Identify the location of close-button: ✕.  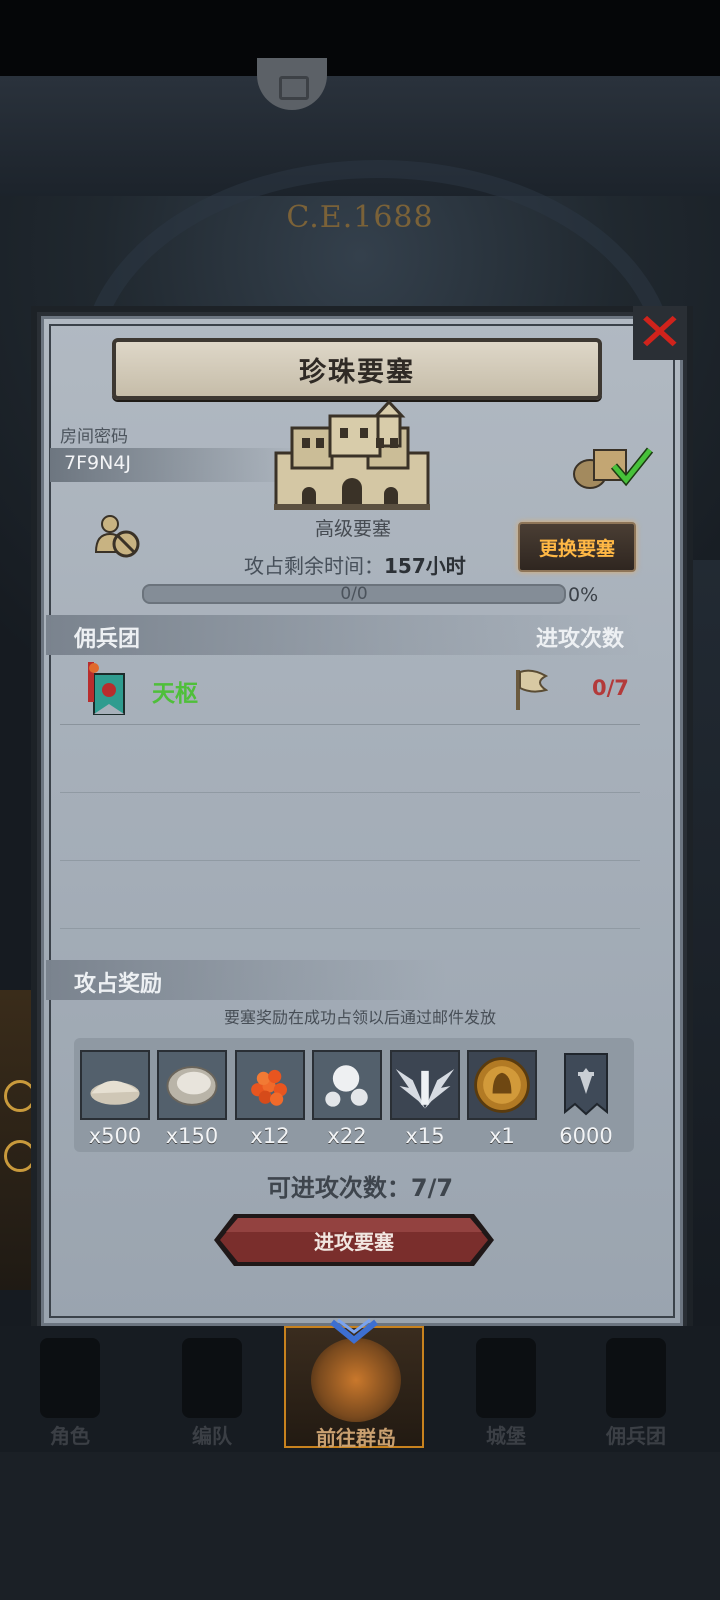
(660, 333).